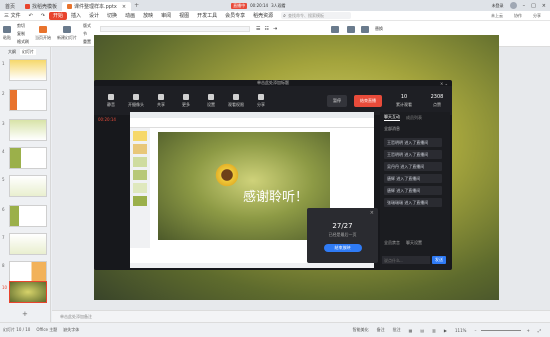  I want to click on pause-button: 暂停, so click(337, 100).